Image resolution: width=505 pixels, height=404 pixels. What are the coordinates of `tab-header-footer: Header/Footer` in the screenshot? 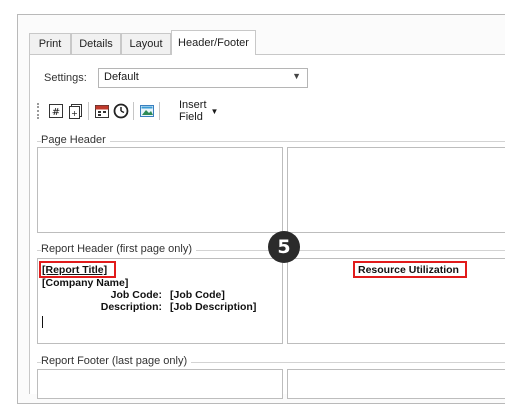 It's located at (213, 42).